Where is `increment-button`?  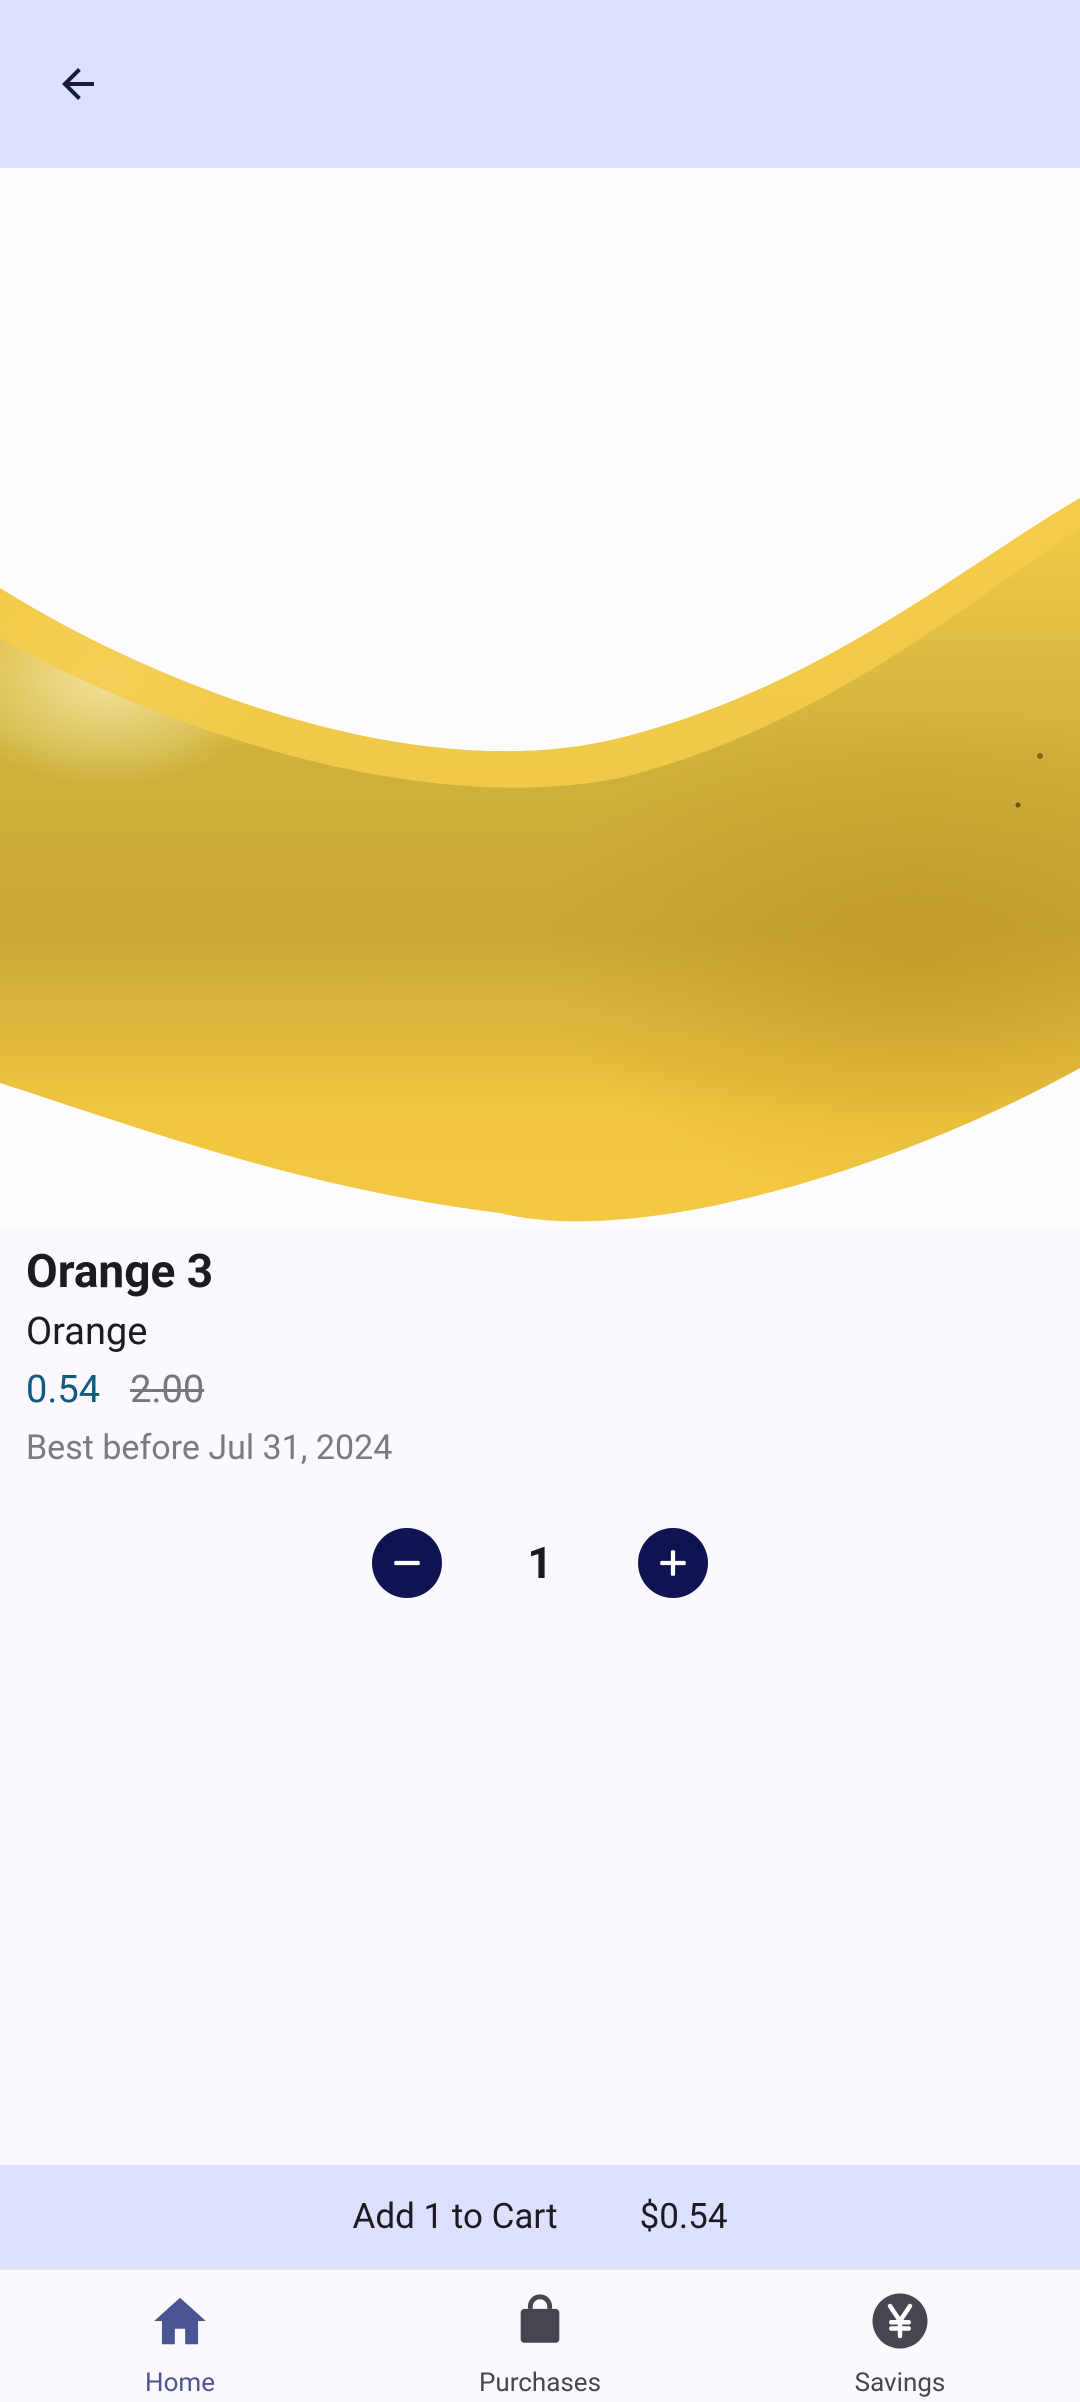
increment-button is located at coordinates (673, 1563).